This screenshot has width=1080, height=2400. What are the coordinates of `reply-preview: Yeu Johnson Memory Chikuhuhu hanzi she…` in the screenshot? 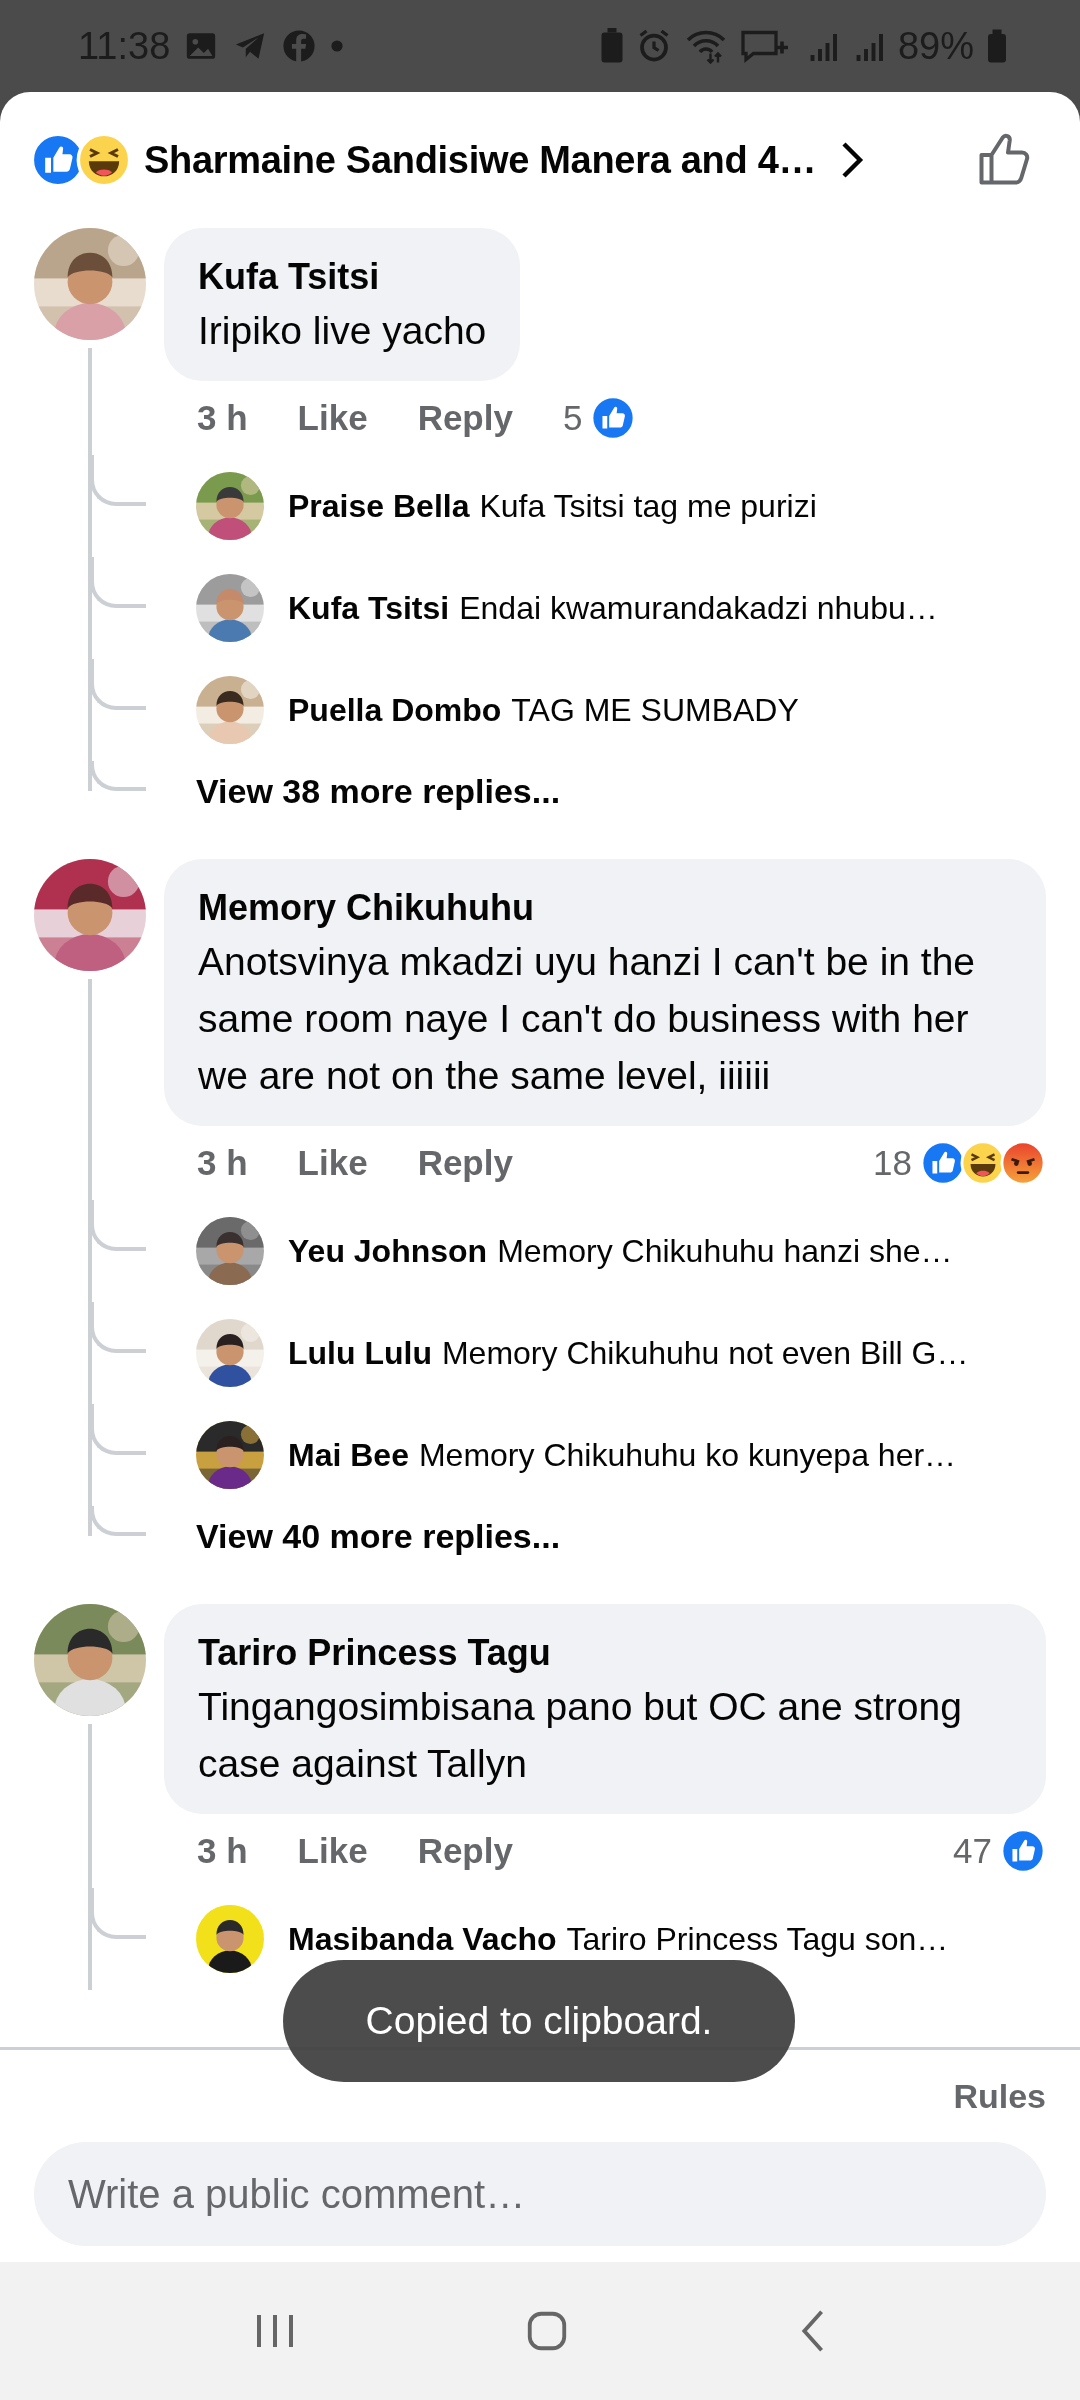 It's located at (620, 1251).